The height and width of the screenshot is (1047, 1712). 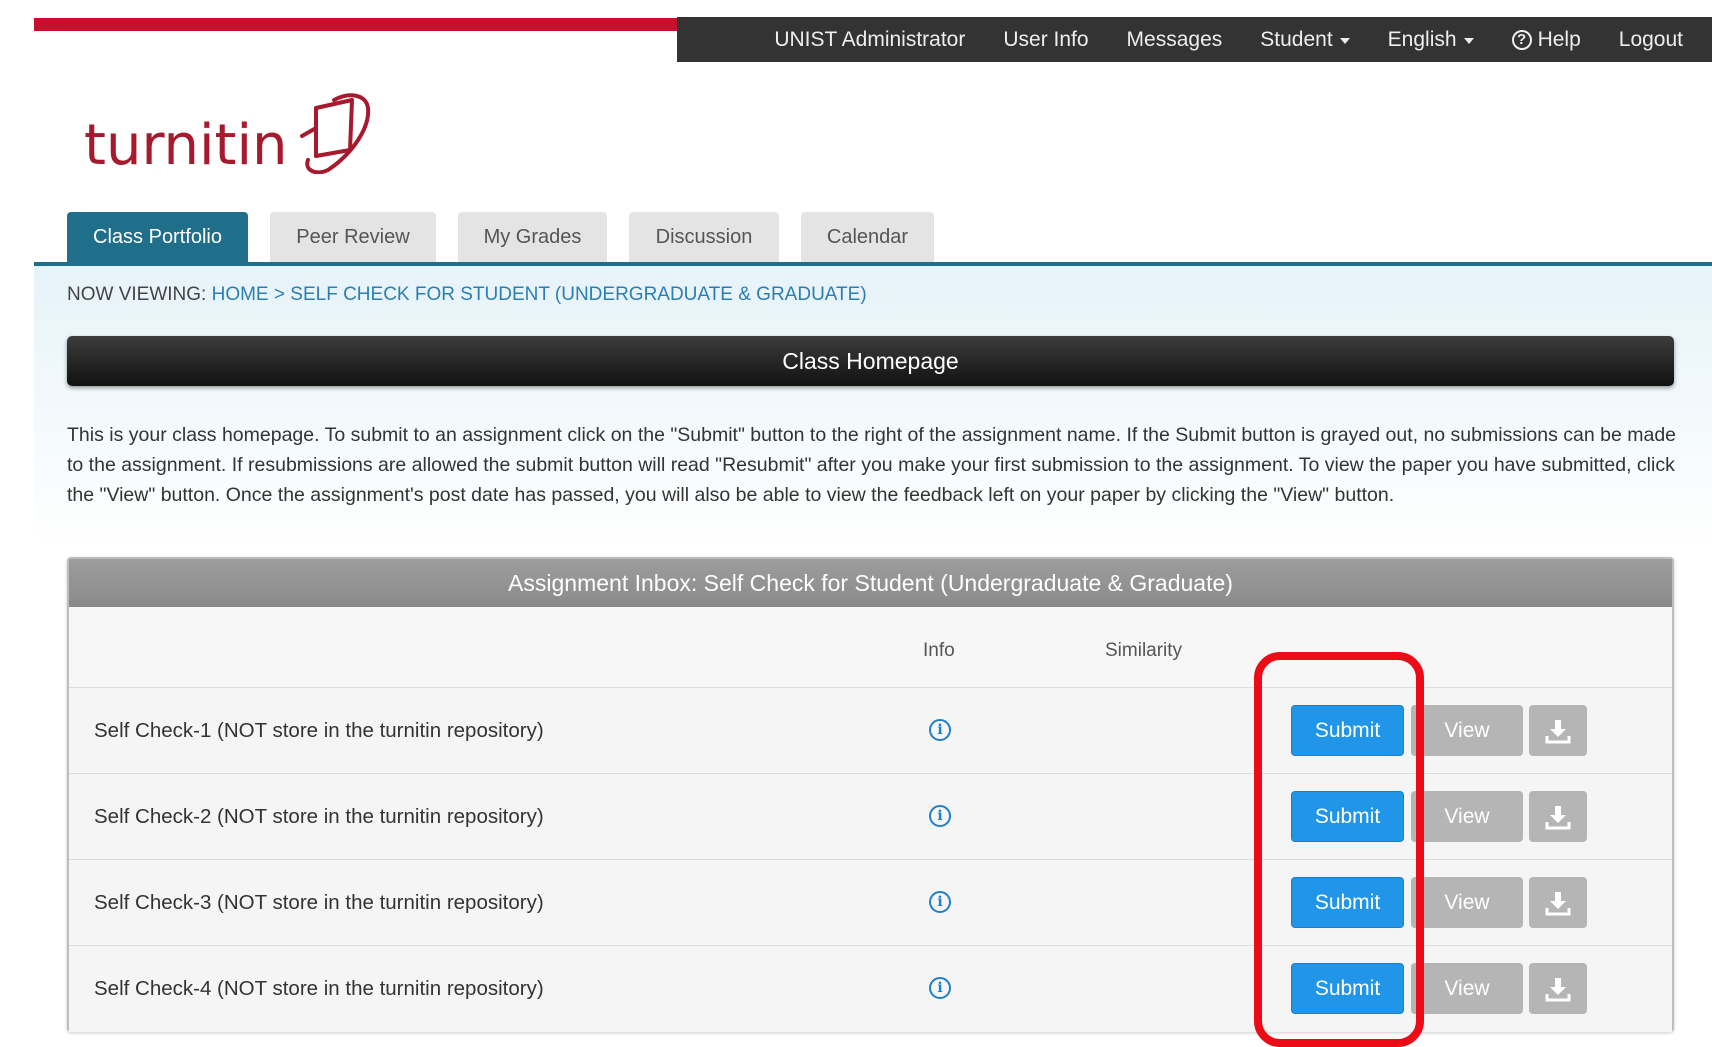 What do you see at coordinates (870, 647) in the screenshot?
I see `assignment-table-header: Info Similarity` at bounding box center [870, 647].